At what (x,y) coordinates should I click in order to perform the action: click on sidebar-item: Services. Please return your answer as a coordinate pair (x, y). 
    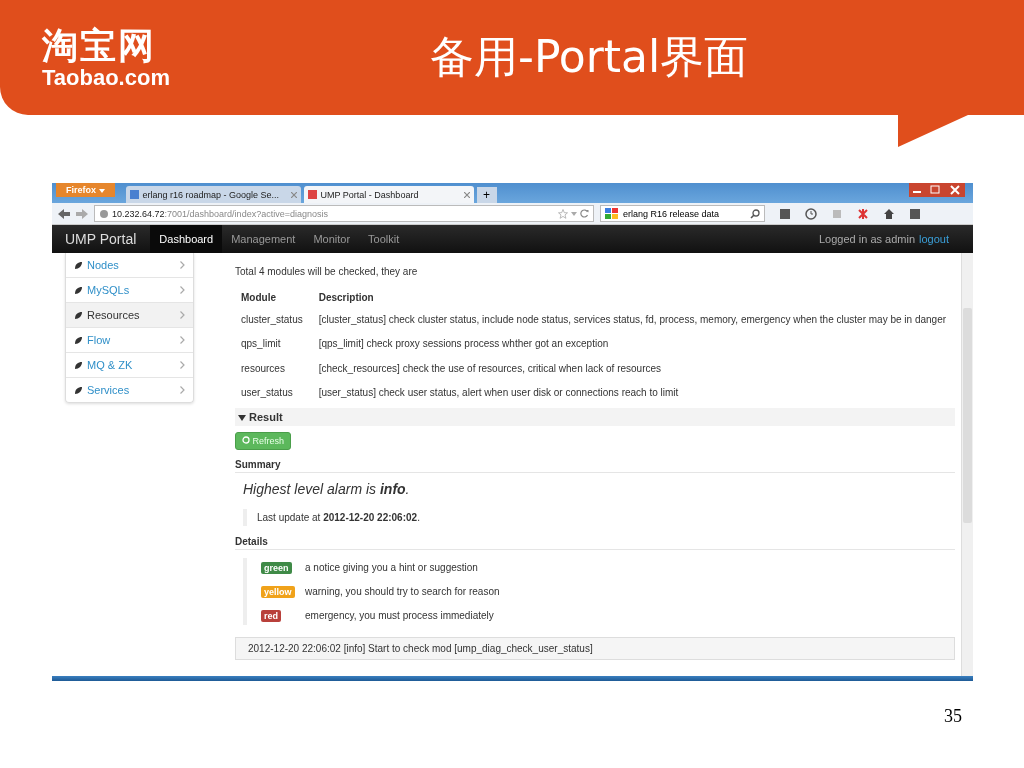
    Looking at the image, I should click on (129, 390).